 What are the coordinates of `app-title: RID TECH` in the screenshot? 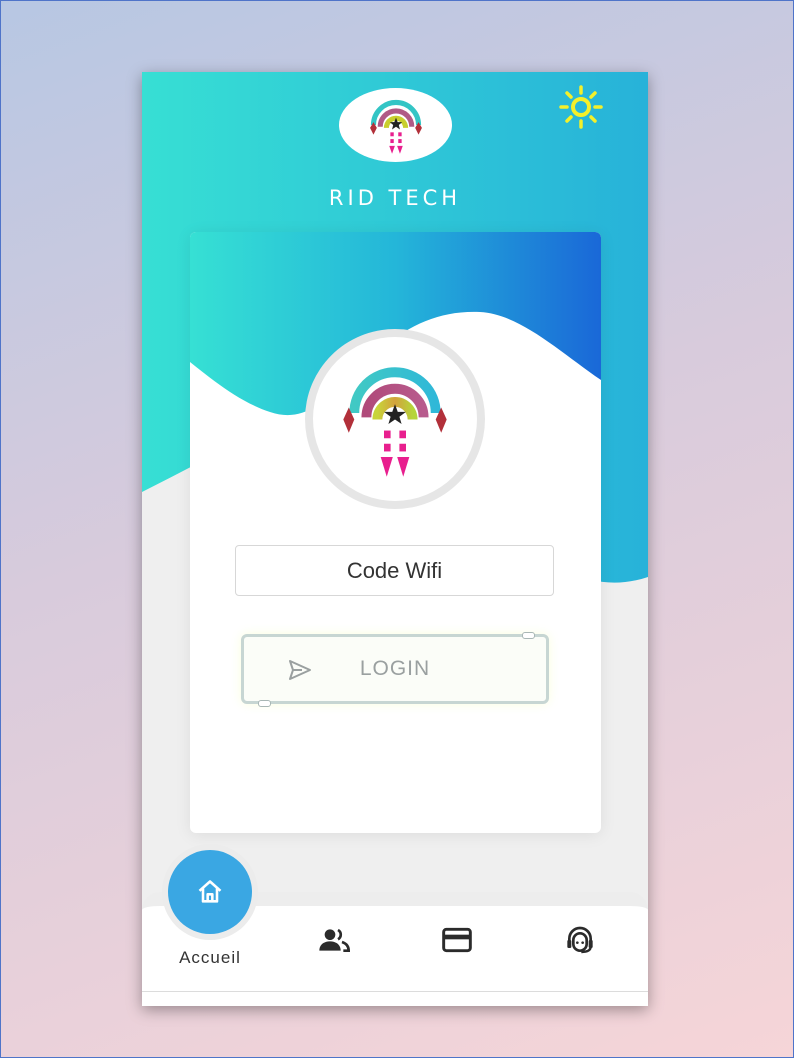 It's located at (395, 198).